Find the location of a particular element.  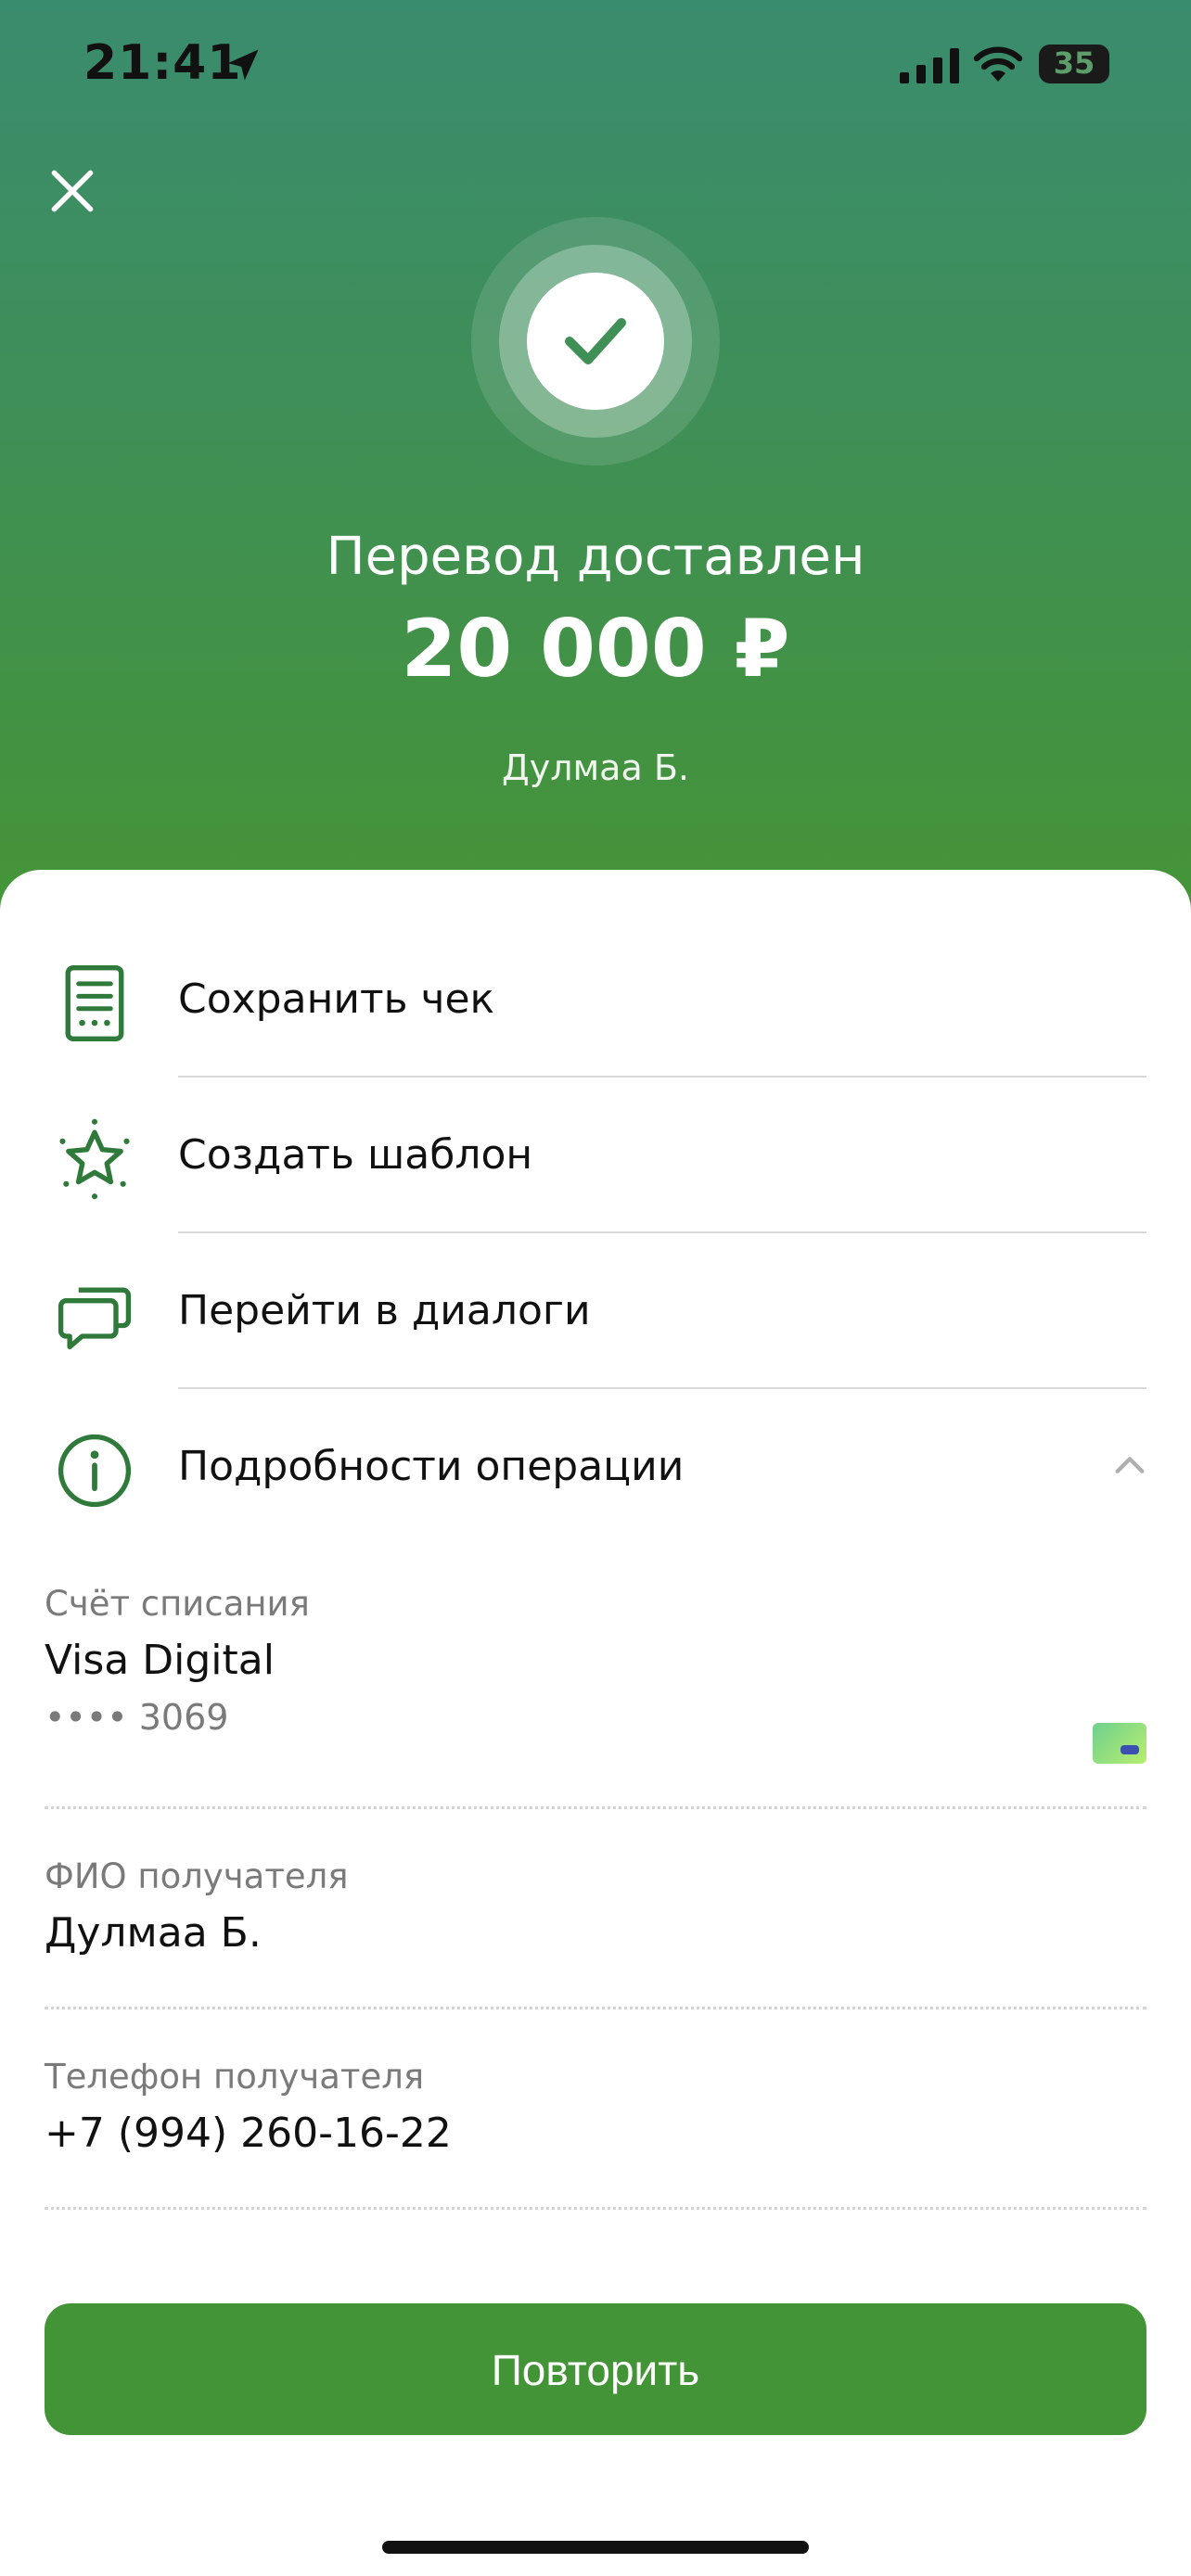

status-bar: 21:41 35 is located at coordinates (595, 65).